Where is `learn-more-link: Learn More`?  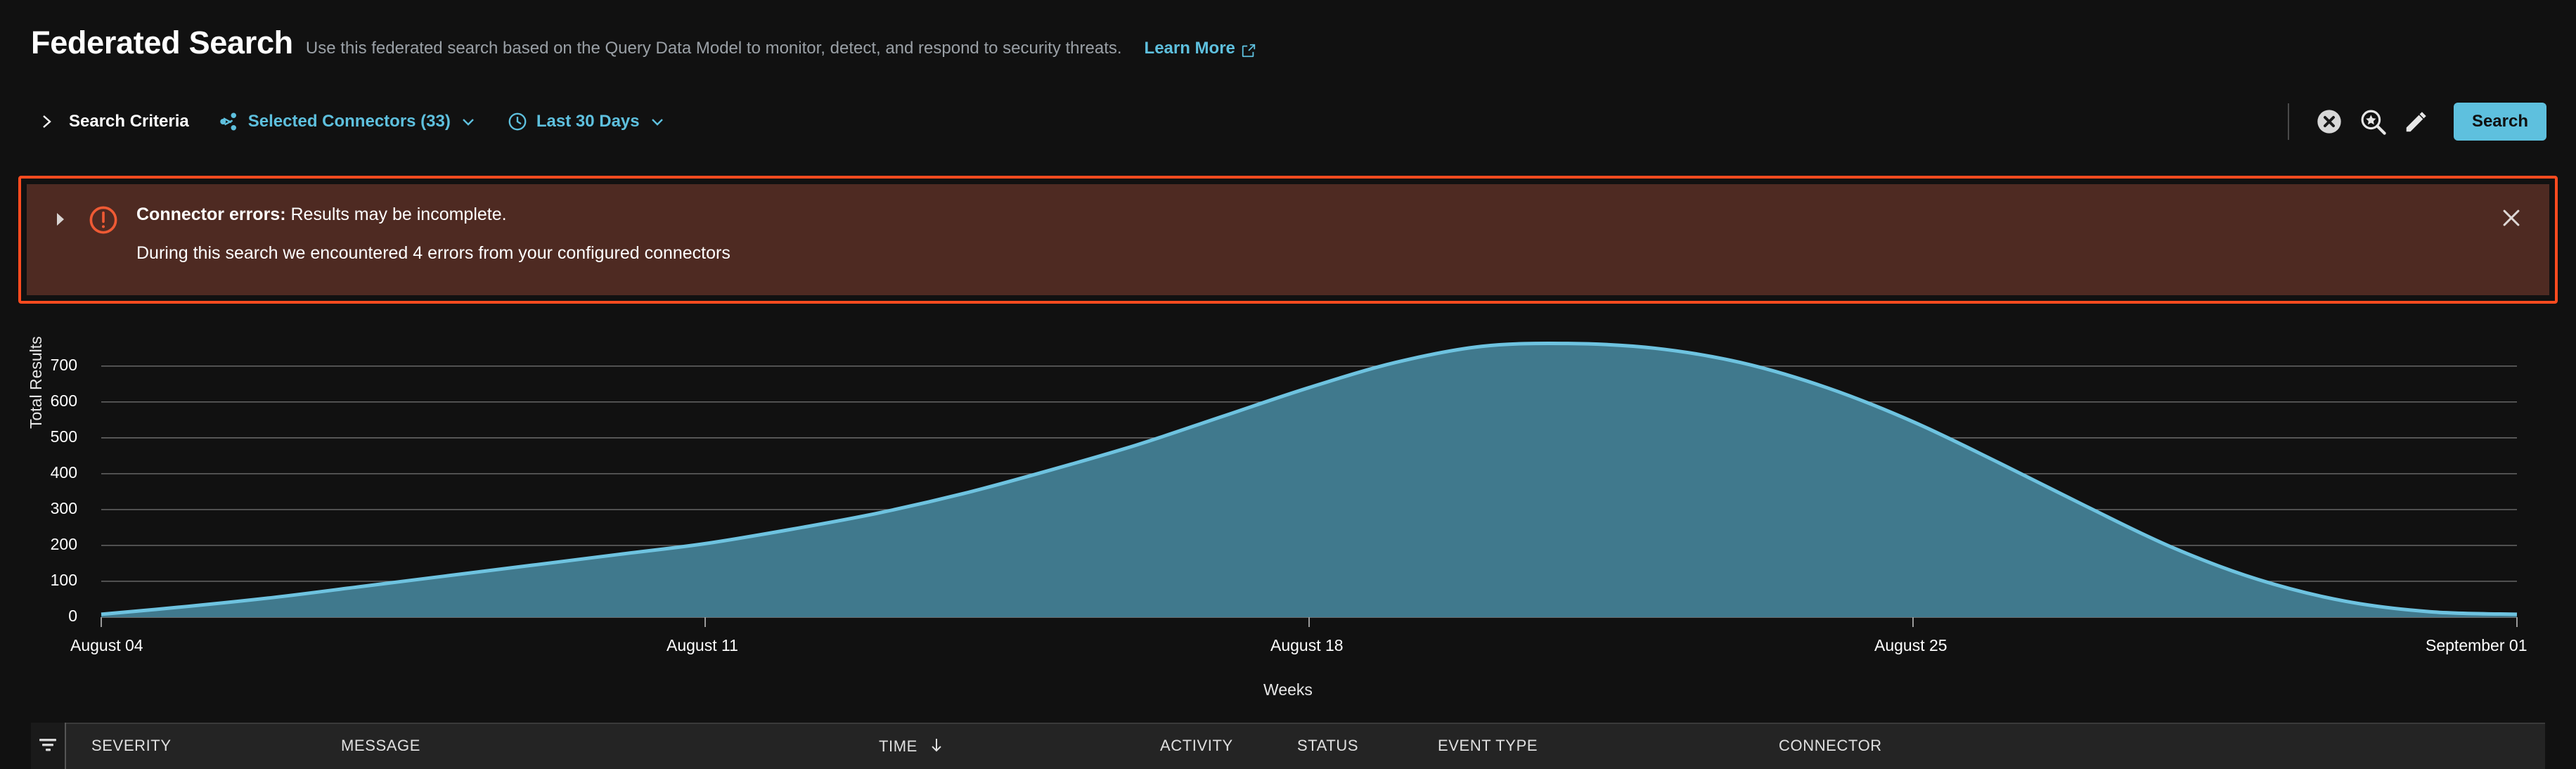
learn-more-link: Learn More is located at coordinates (1200, 48).